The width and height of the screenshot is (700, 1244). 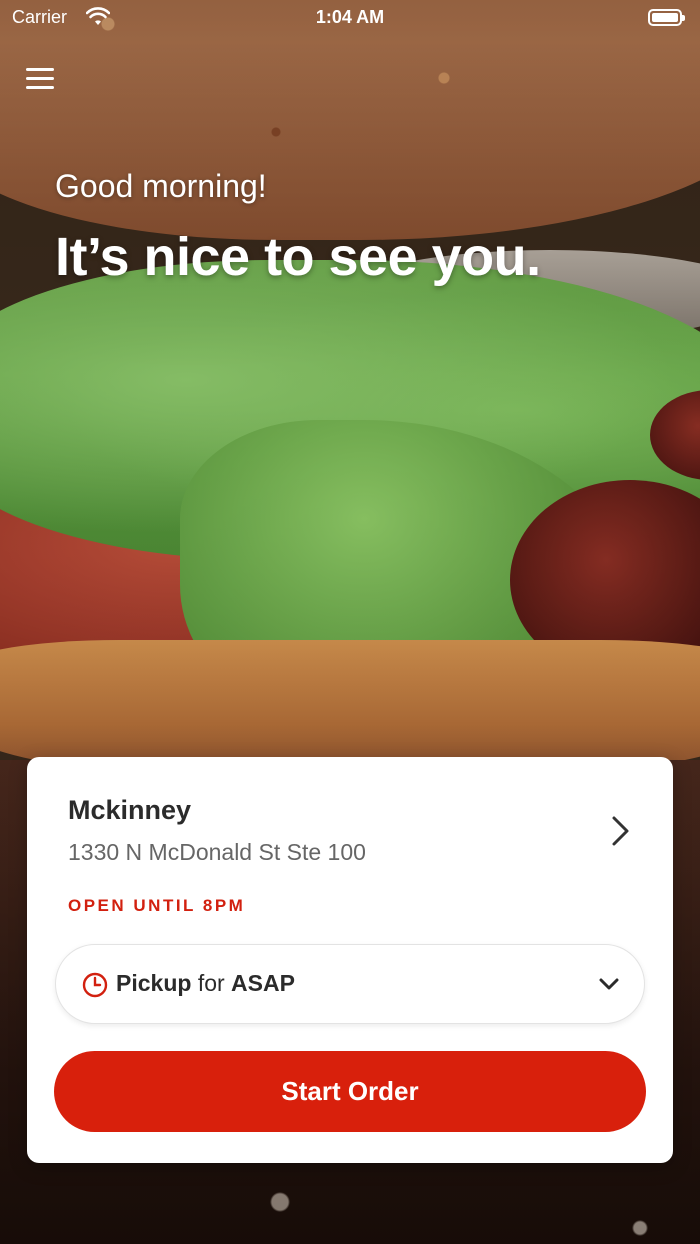 What do you see at coordinates (263, 983) in the screenshot?
I see `order-time-label: ASAP` at bounding box center [263, 983].